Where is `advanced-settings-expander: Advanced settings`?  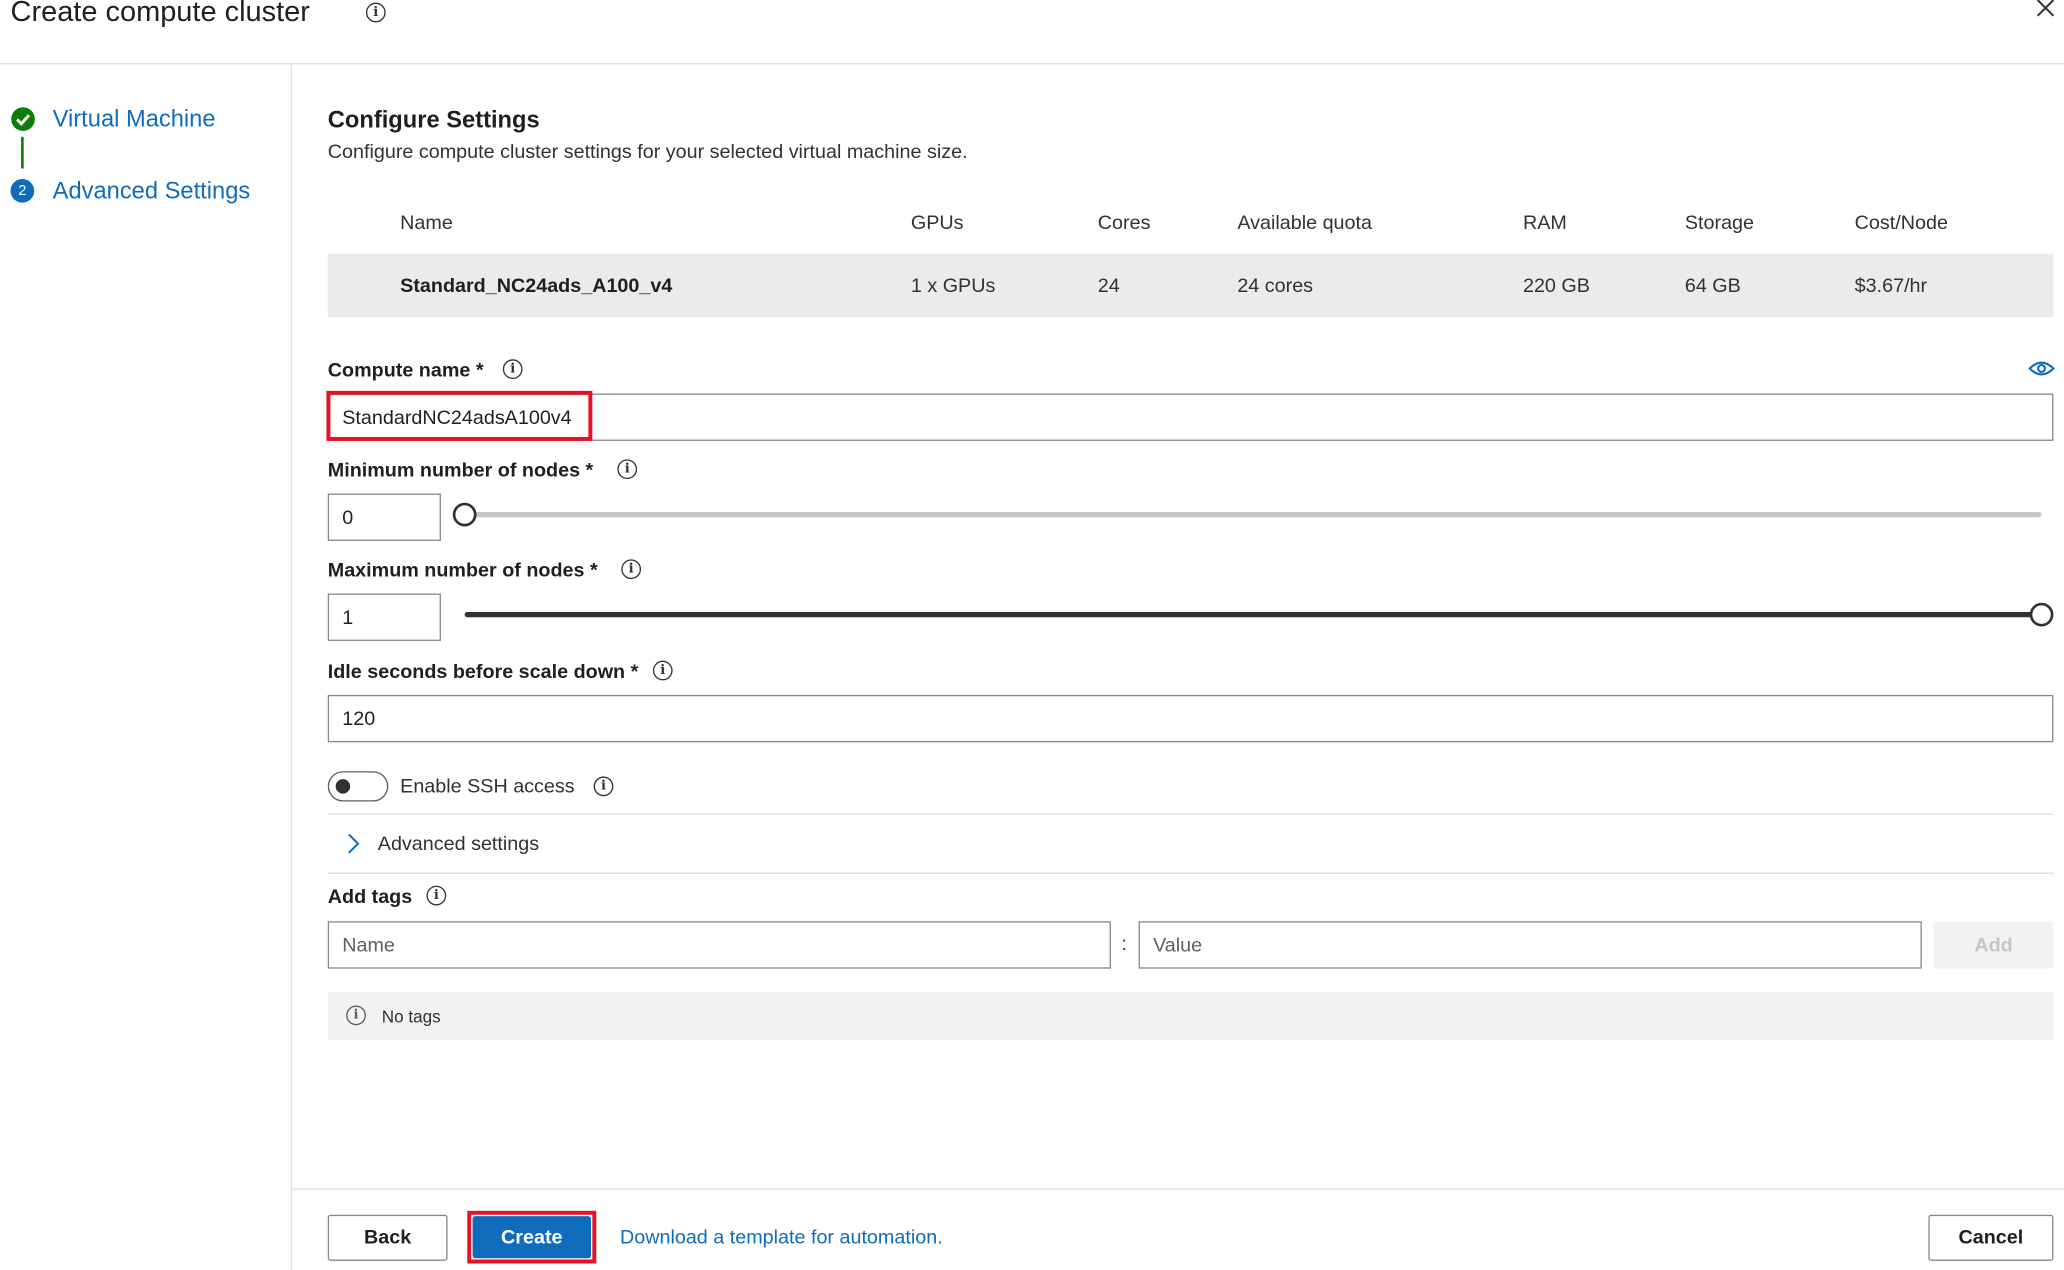 advanced-settings-expander: Advanced settings is located at coordinates (458, 844).